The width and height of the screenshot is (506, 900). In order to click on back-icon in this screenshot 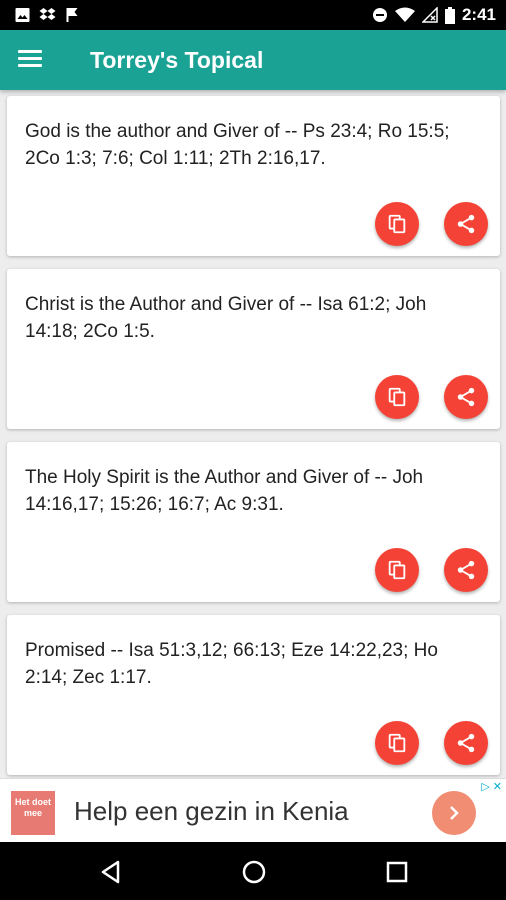, I will do `click(111, 872)`.